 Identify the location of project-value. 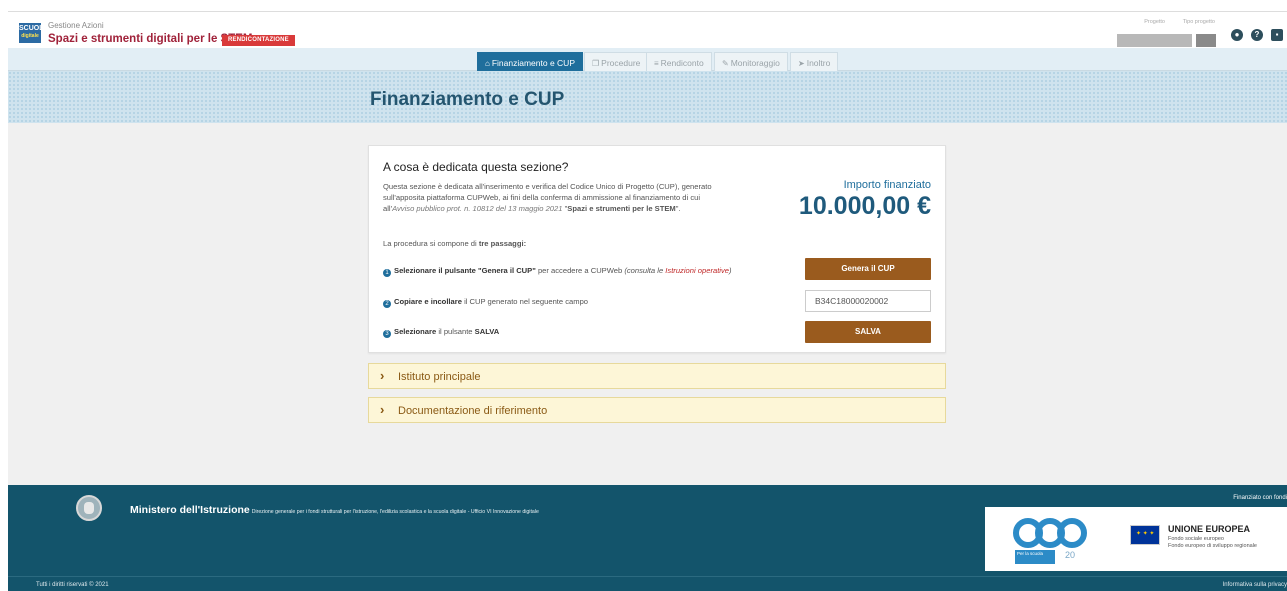
(1154, 40).